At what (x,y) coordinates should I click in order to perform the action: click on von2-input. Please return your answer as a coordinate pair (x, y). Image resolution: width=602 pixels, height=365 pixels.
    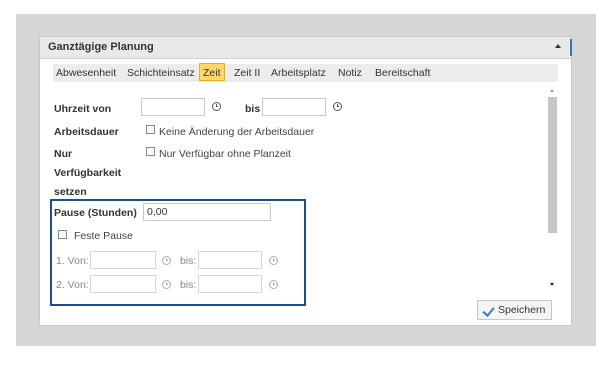
    Looking at the image, I should click on (123, 284).